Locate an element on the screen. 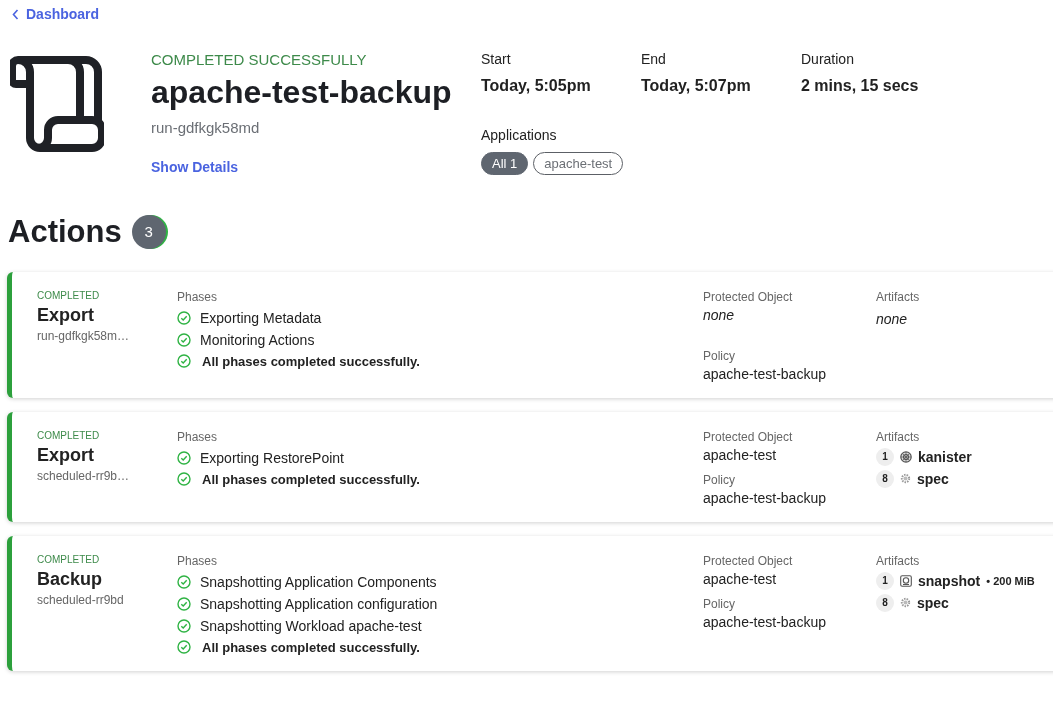  chevron-left-icon is located at coordinates (15, 14).